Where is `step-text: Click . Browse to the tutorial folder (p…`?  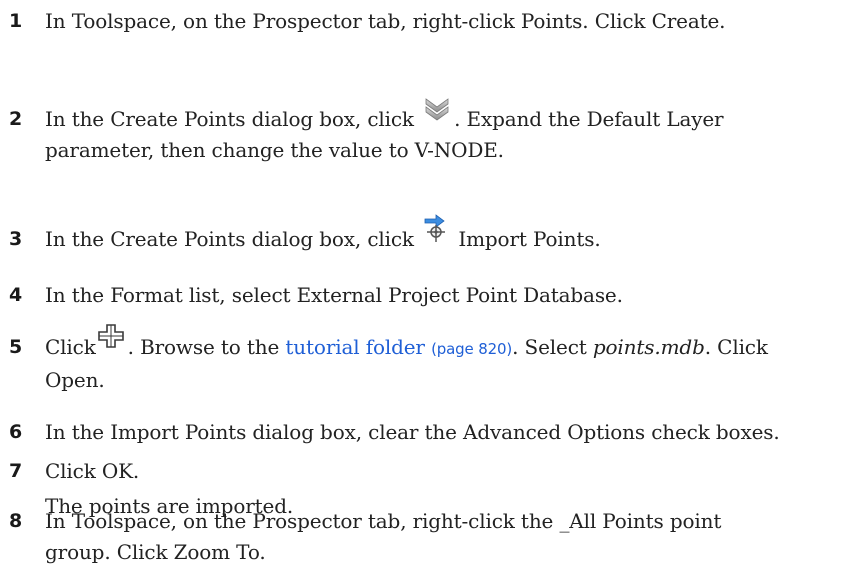 step-text: Click . Browse to the tutorial folder (p… is located at coordinates (440, 360).